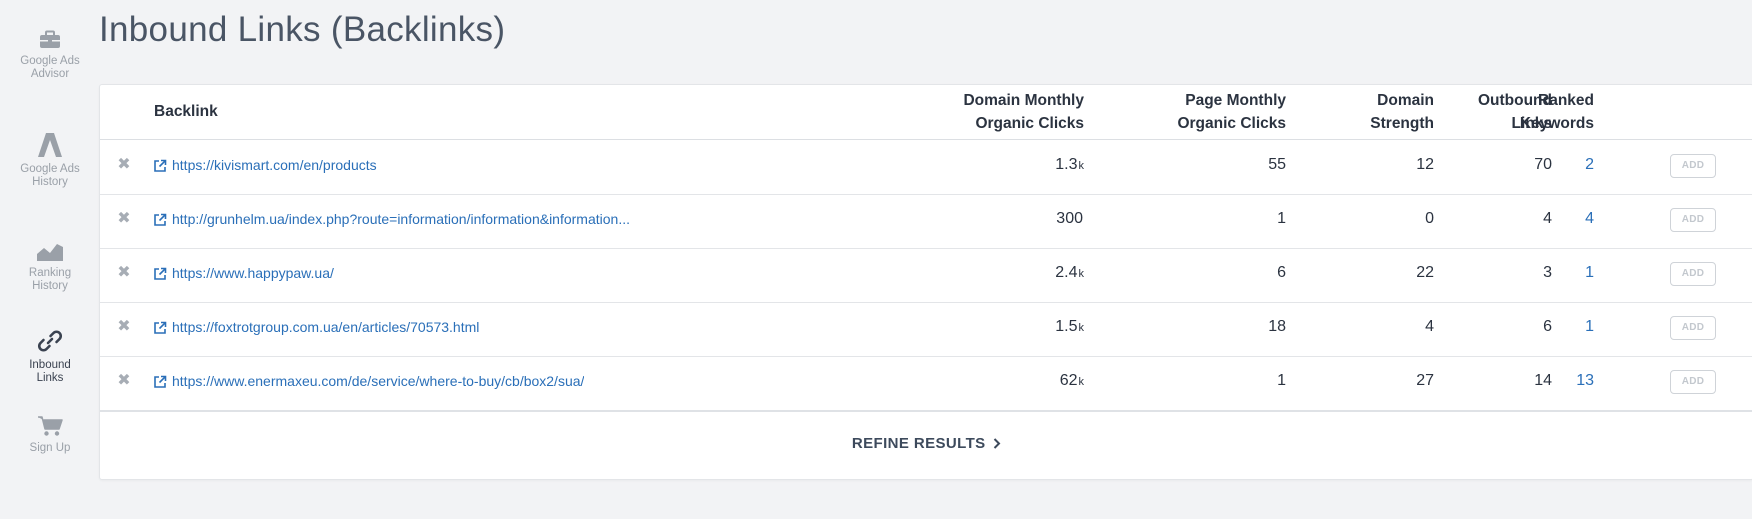 This screenshot has width=1752, height=519. Describe the element at coordinates (253, 273) in the screenshot. I see `backlink-url: https://www.happypaw.ua/` at that location.